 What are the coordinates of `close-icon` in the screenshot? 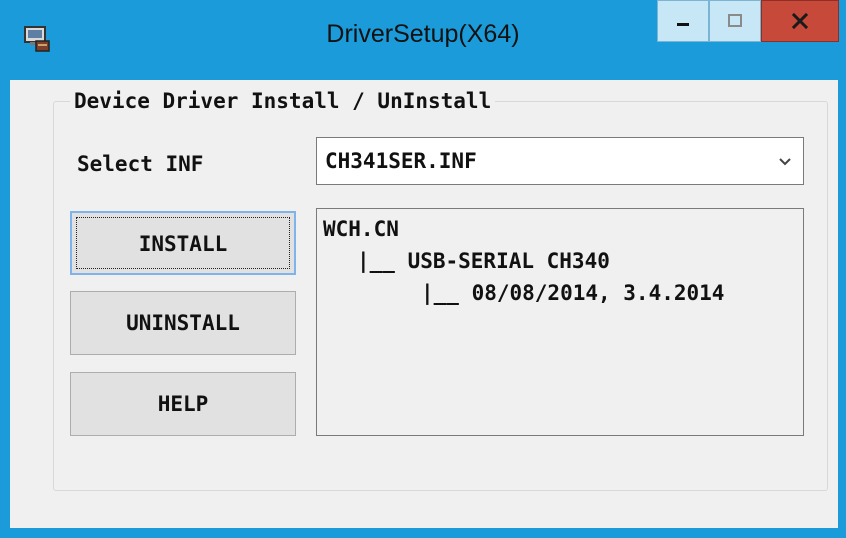 It's located at (800, 21).